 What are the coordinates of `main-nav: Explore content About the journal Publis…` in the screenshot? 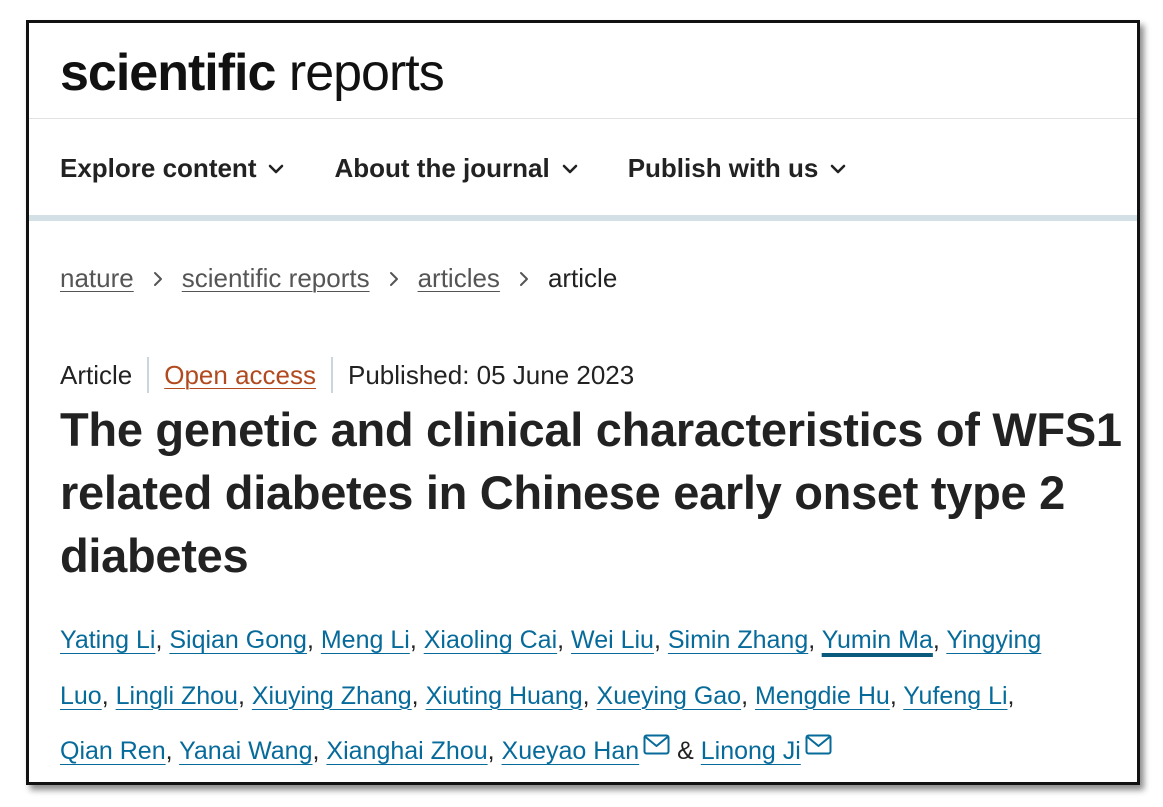 It's located at (478, 168).